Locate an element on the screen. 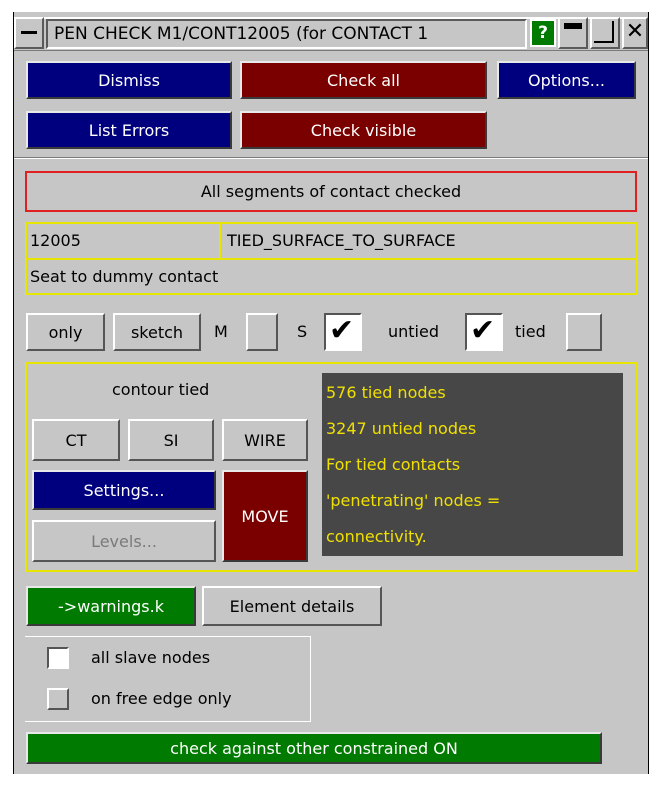 This screenshot has height=791, width=662. all-slave-nodes-label: all slave nodes is located at coordinates (151, 657).